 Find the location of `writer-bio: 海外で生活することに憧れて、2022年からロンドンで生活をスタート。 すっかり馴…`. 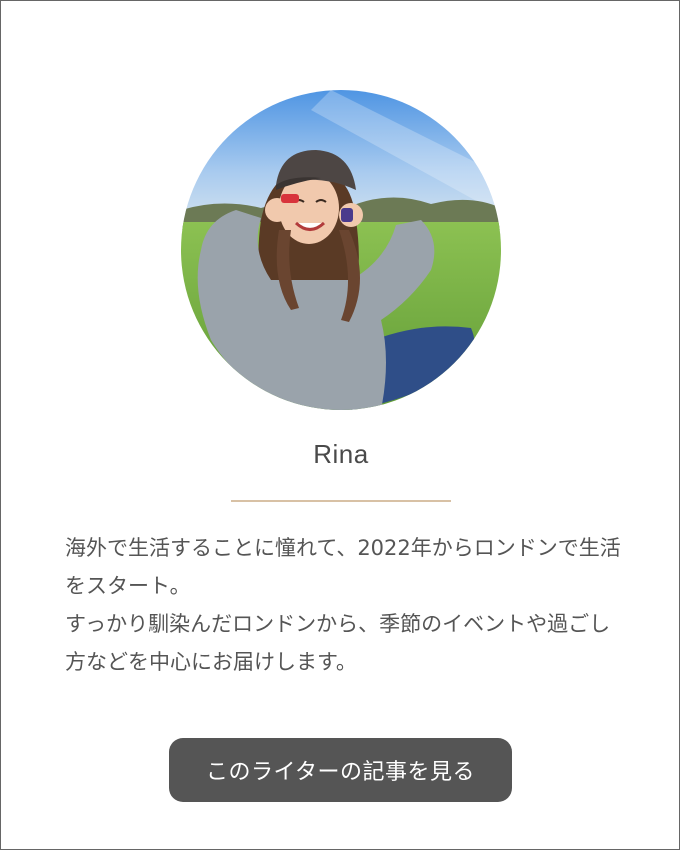

writer-bio: 海外で生活することに憧れて、2022年からロンドンで生活をスタート。 すっかり馴… is located at coordinates (345, 605).